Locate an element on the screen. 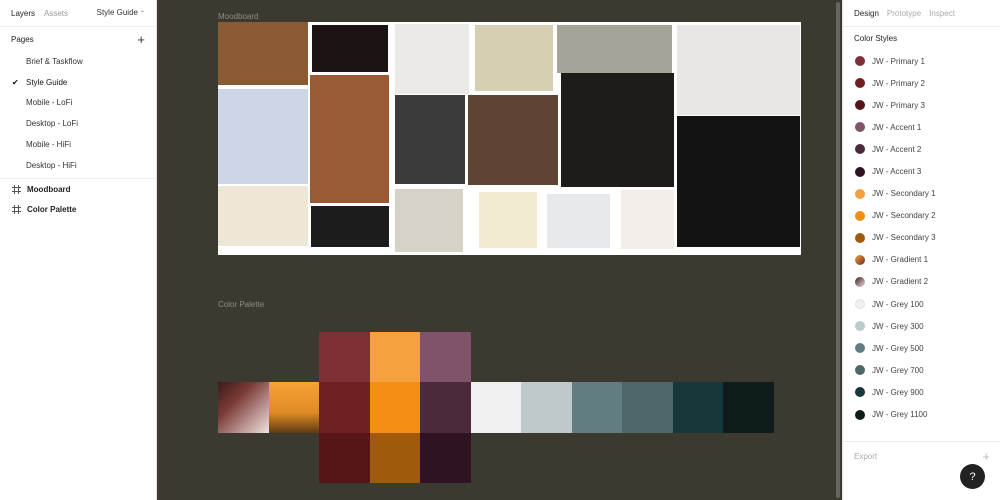 Image resolution: width=1000 pixels, height=500 pixels. color-style-item: JW - Secondary 2 is located at coordinates (921, 216).